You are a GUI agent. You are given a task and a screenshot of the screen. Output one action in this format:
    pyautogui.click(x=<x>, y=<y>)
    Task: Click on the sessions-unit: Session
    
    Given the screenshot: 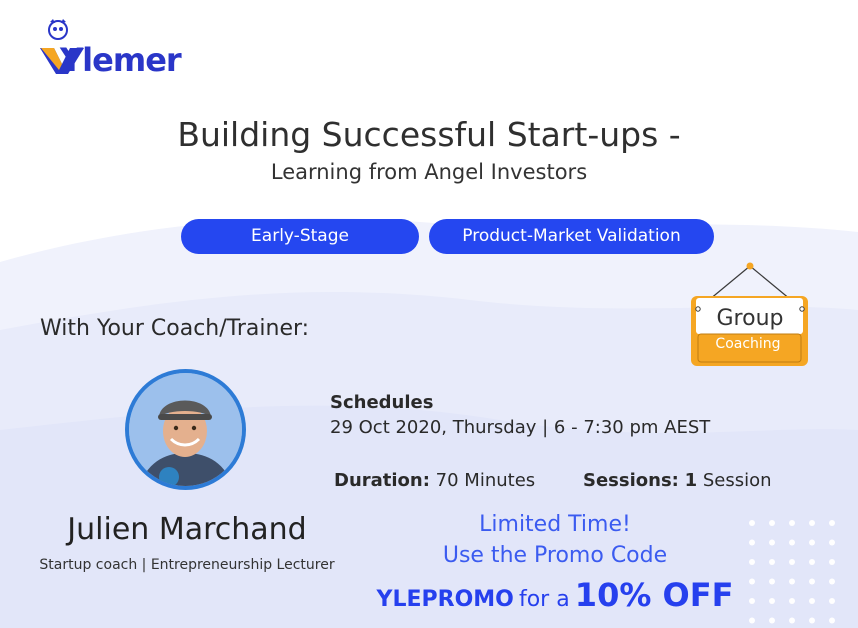 What is the action you would take?
    pyautogui.click(x=737, y=480)
    